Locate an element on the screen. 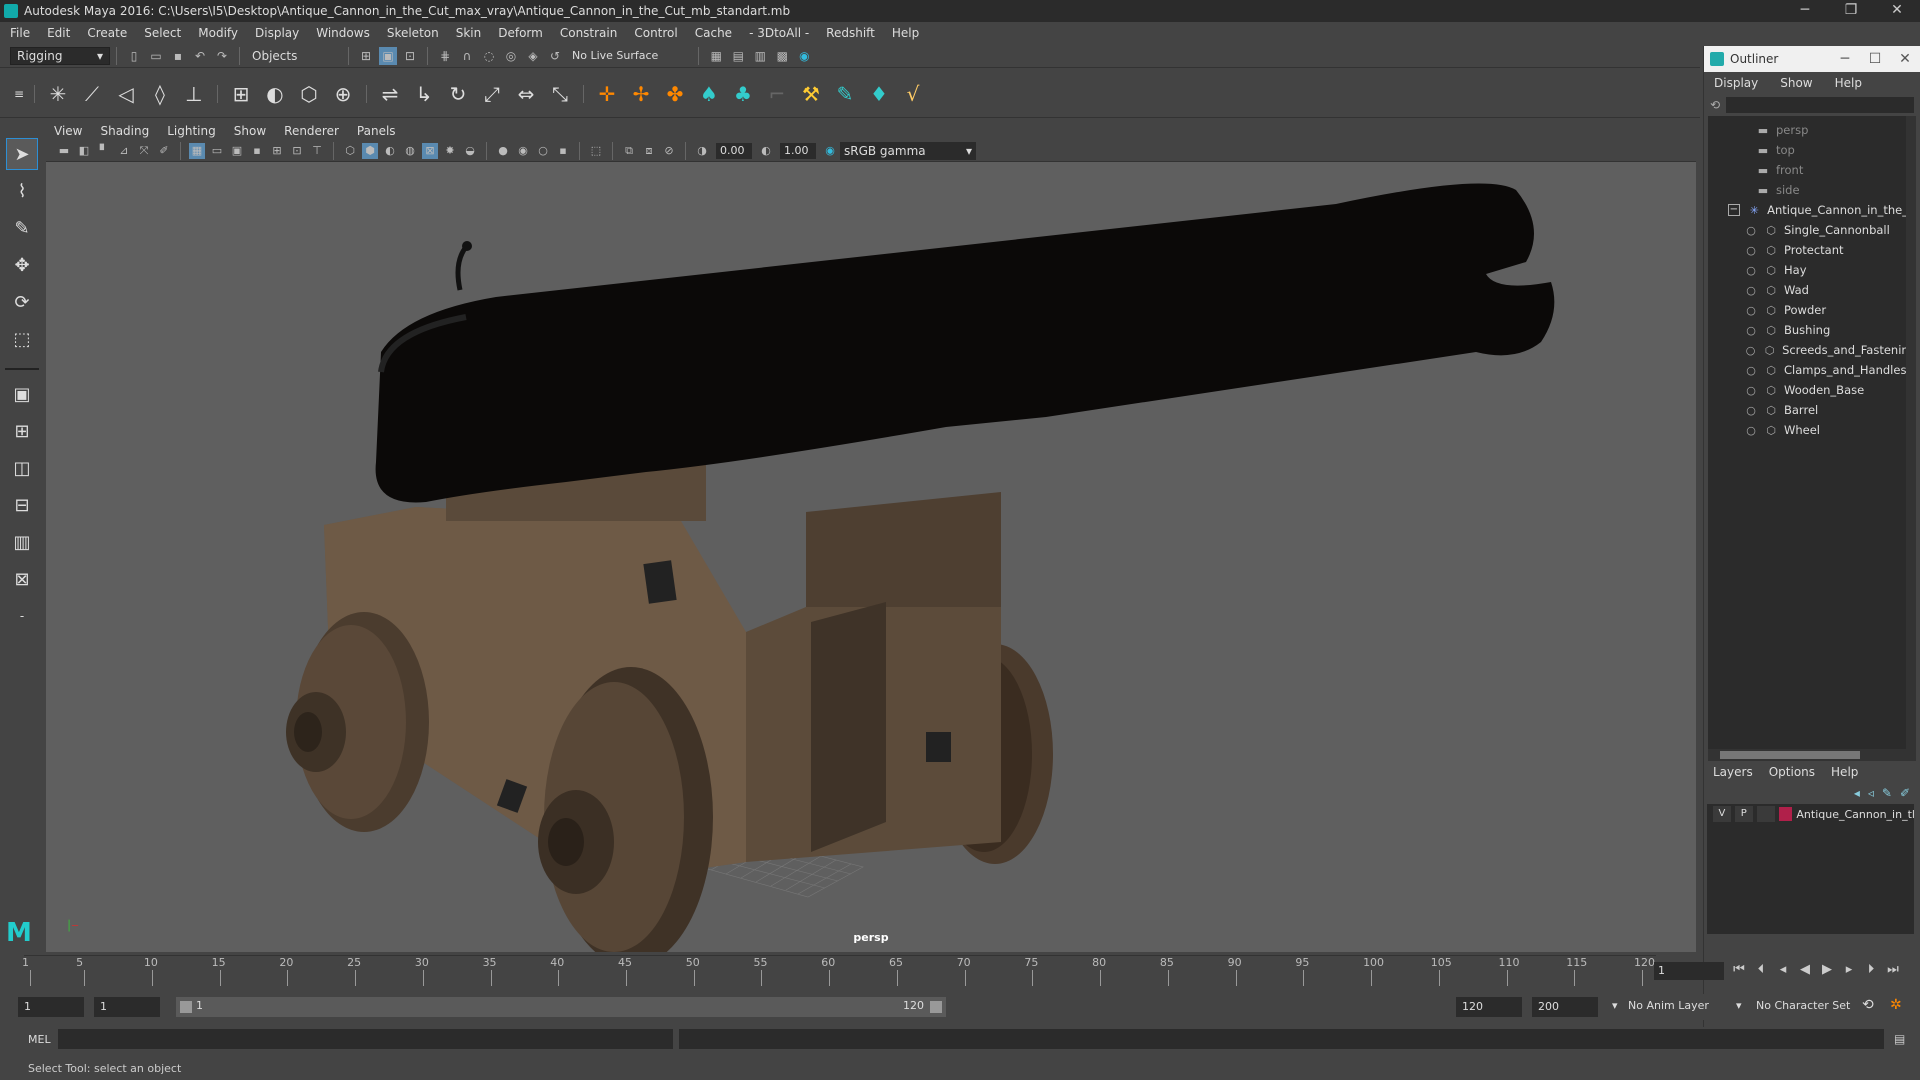  hik-control-icon: ♣ is located at coordinates (743, 94).